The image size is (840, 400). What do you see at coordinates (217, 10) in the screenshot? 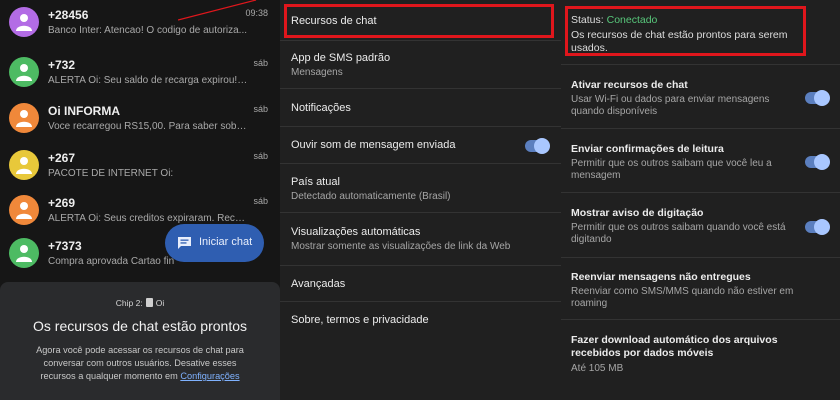
I see `annotation-arrow` at bounding box center [217, 10].